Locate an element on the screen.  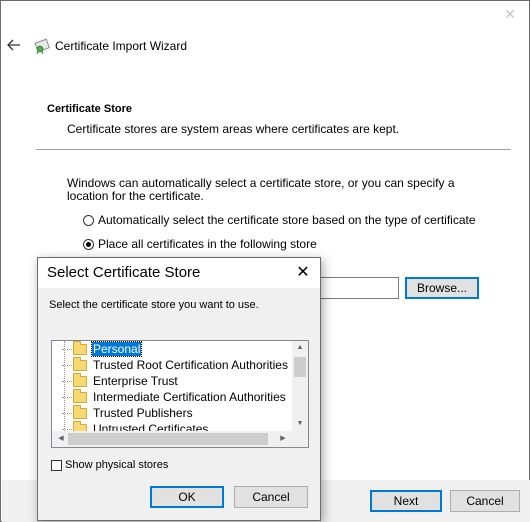
divider is located at coordinates (273, 149).